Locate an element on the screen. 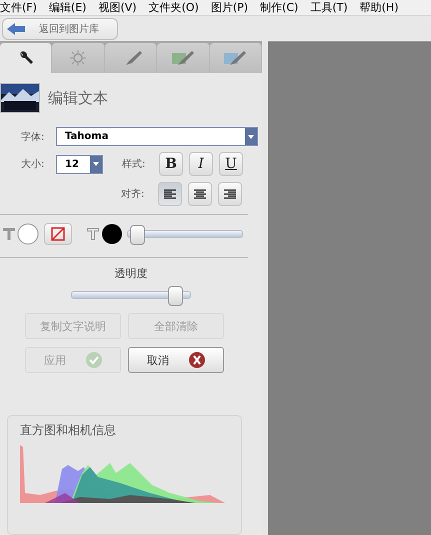 The image size is (431, 535). menu-item: 文件夹(O) is located at coordinates (173, 7).